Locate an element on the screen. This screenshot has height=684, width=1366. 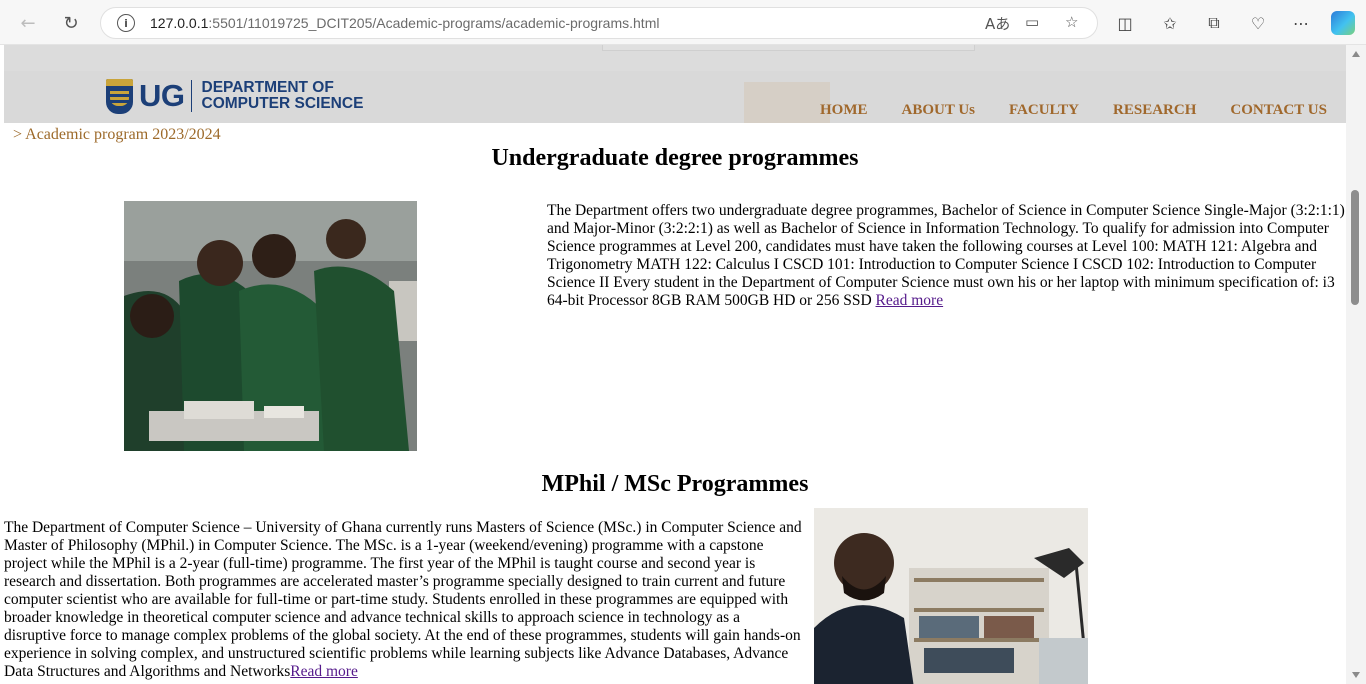
undergrad-heading: Undergraduate degree programmes is located at coordinates (675, 158).